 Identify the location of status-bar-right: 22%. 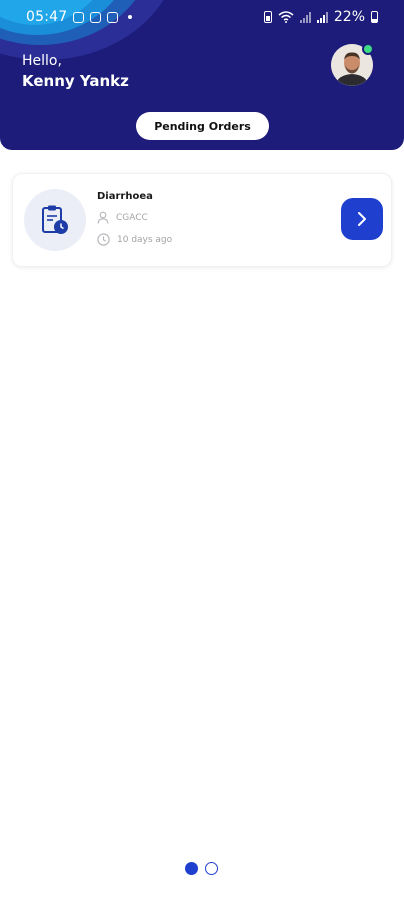
(320, 17).